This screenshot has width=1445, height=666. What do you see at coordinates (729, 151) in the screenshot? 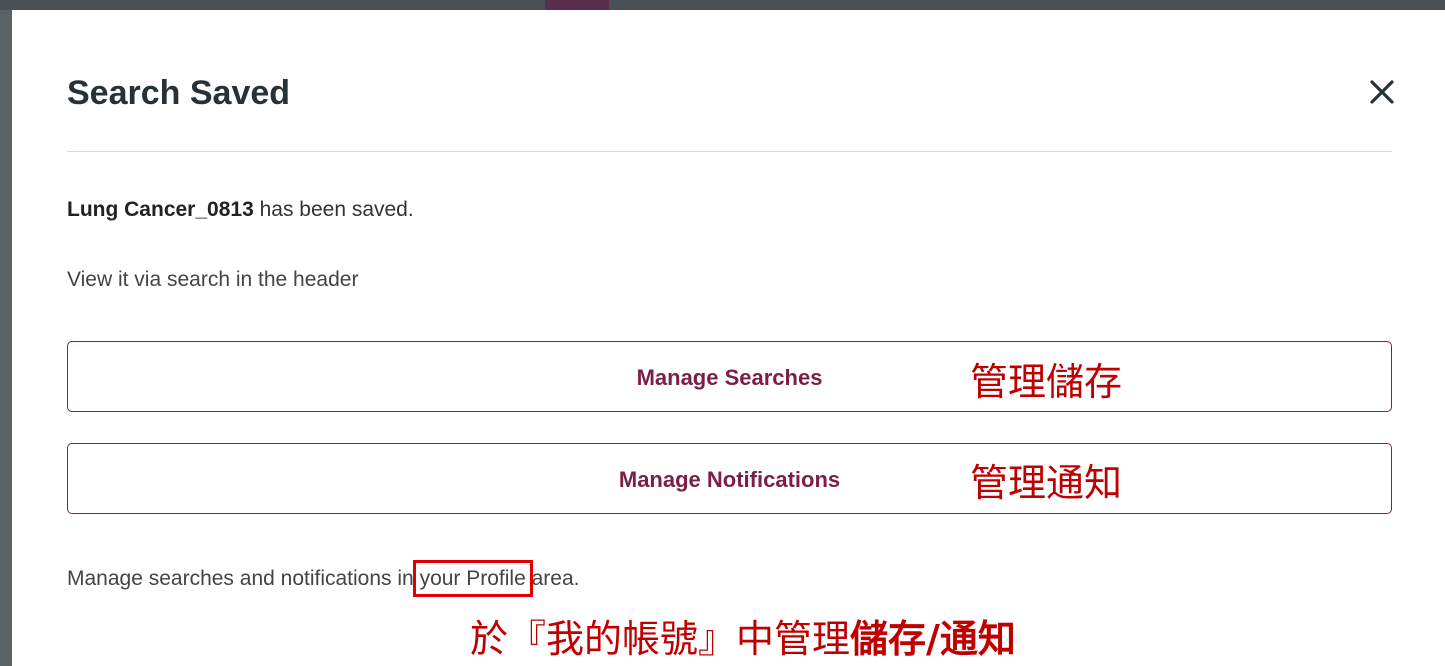
I see `divider` at bounding box center [729, 151].